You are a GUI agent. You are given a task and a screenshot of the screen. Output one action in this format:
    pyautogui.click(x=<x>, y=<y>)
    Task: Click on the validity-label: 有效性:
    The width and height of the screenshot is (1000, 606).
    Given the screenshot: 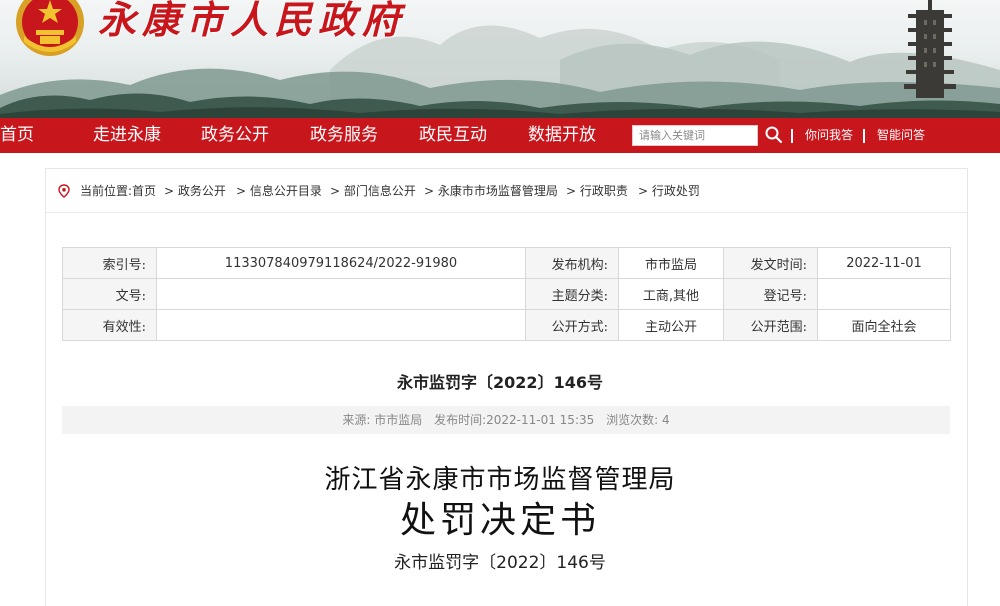 What is the action you would take?
    pyautogui.click(x=109, y=325)
    